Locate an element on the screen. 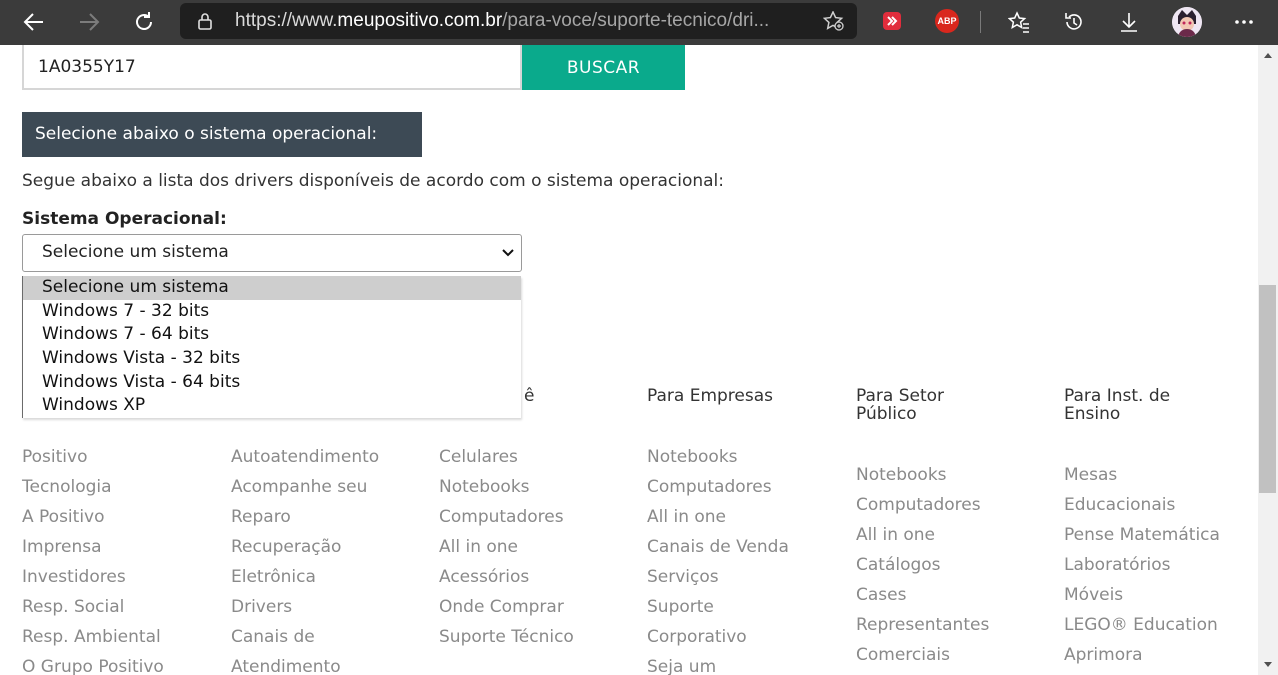 The image size is (1278, 675). footer-link: Suporte Técnico is located at coordinates (506, 637).